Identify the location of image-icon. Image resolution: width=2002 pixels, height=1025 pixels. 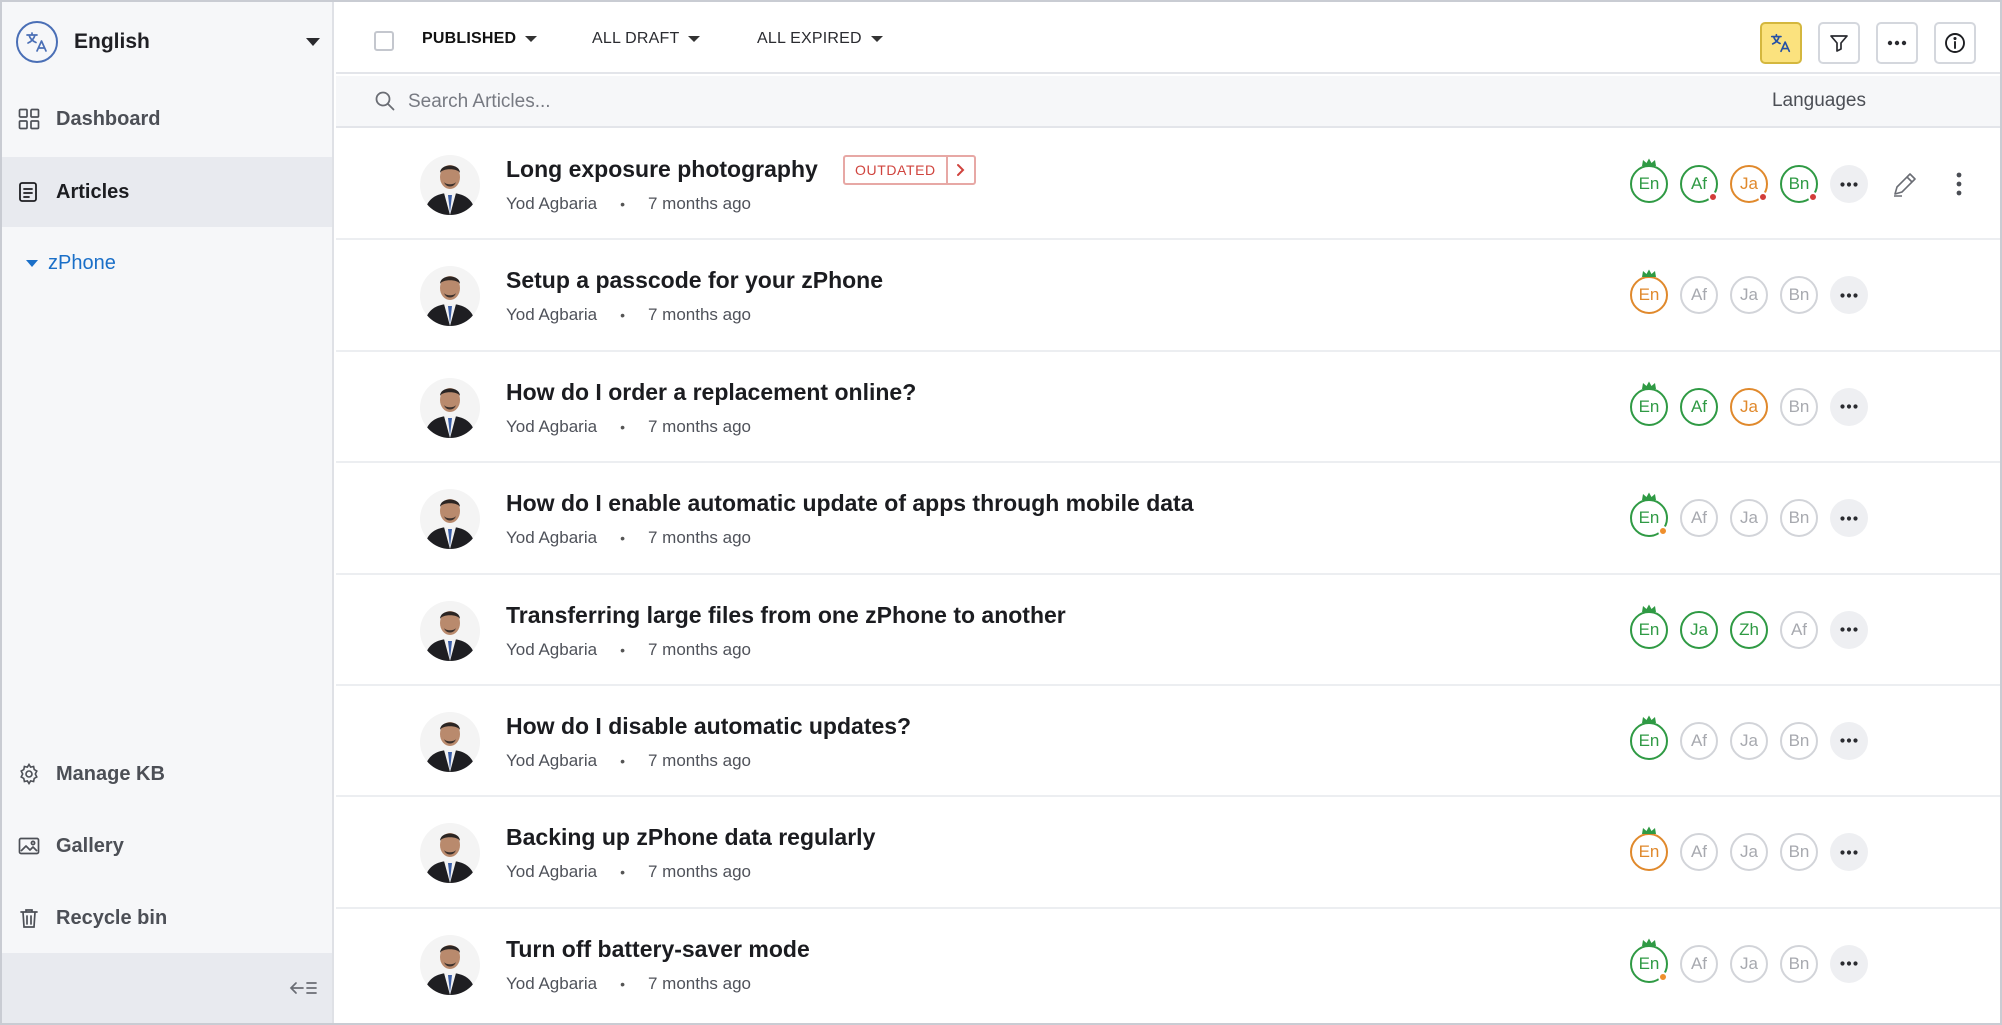
(29, 846).